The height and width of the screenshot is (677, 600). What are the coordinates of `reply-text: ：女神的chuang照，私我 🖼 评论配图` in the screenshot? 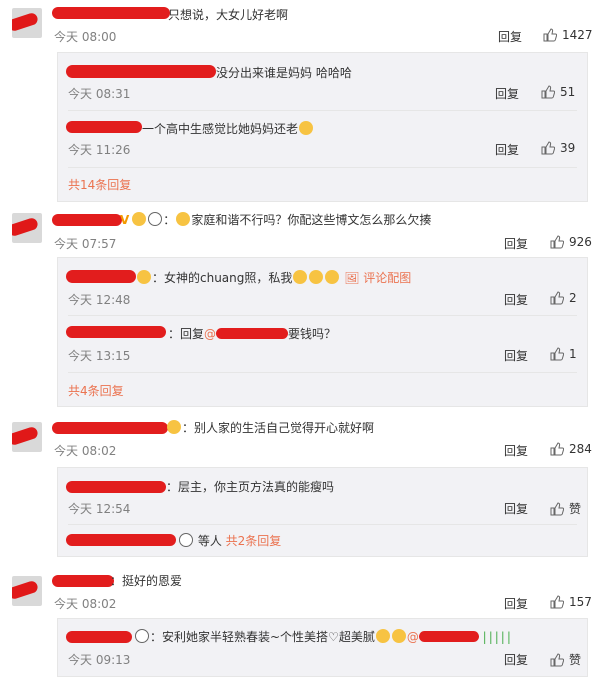 It's located at (273, 277).